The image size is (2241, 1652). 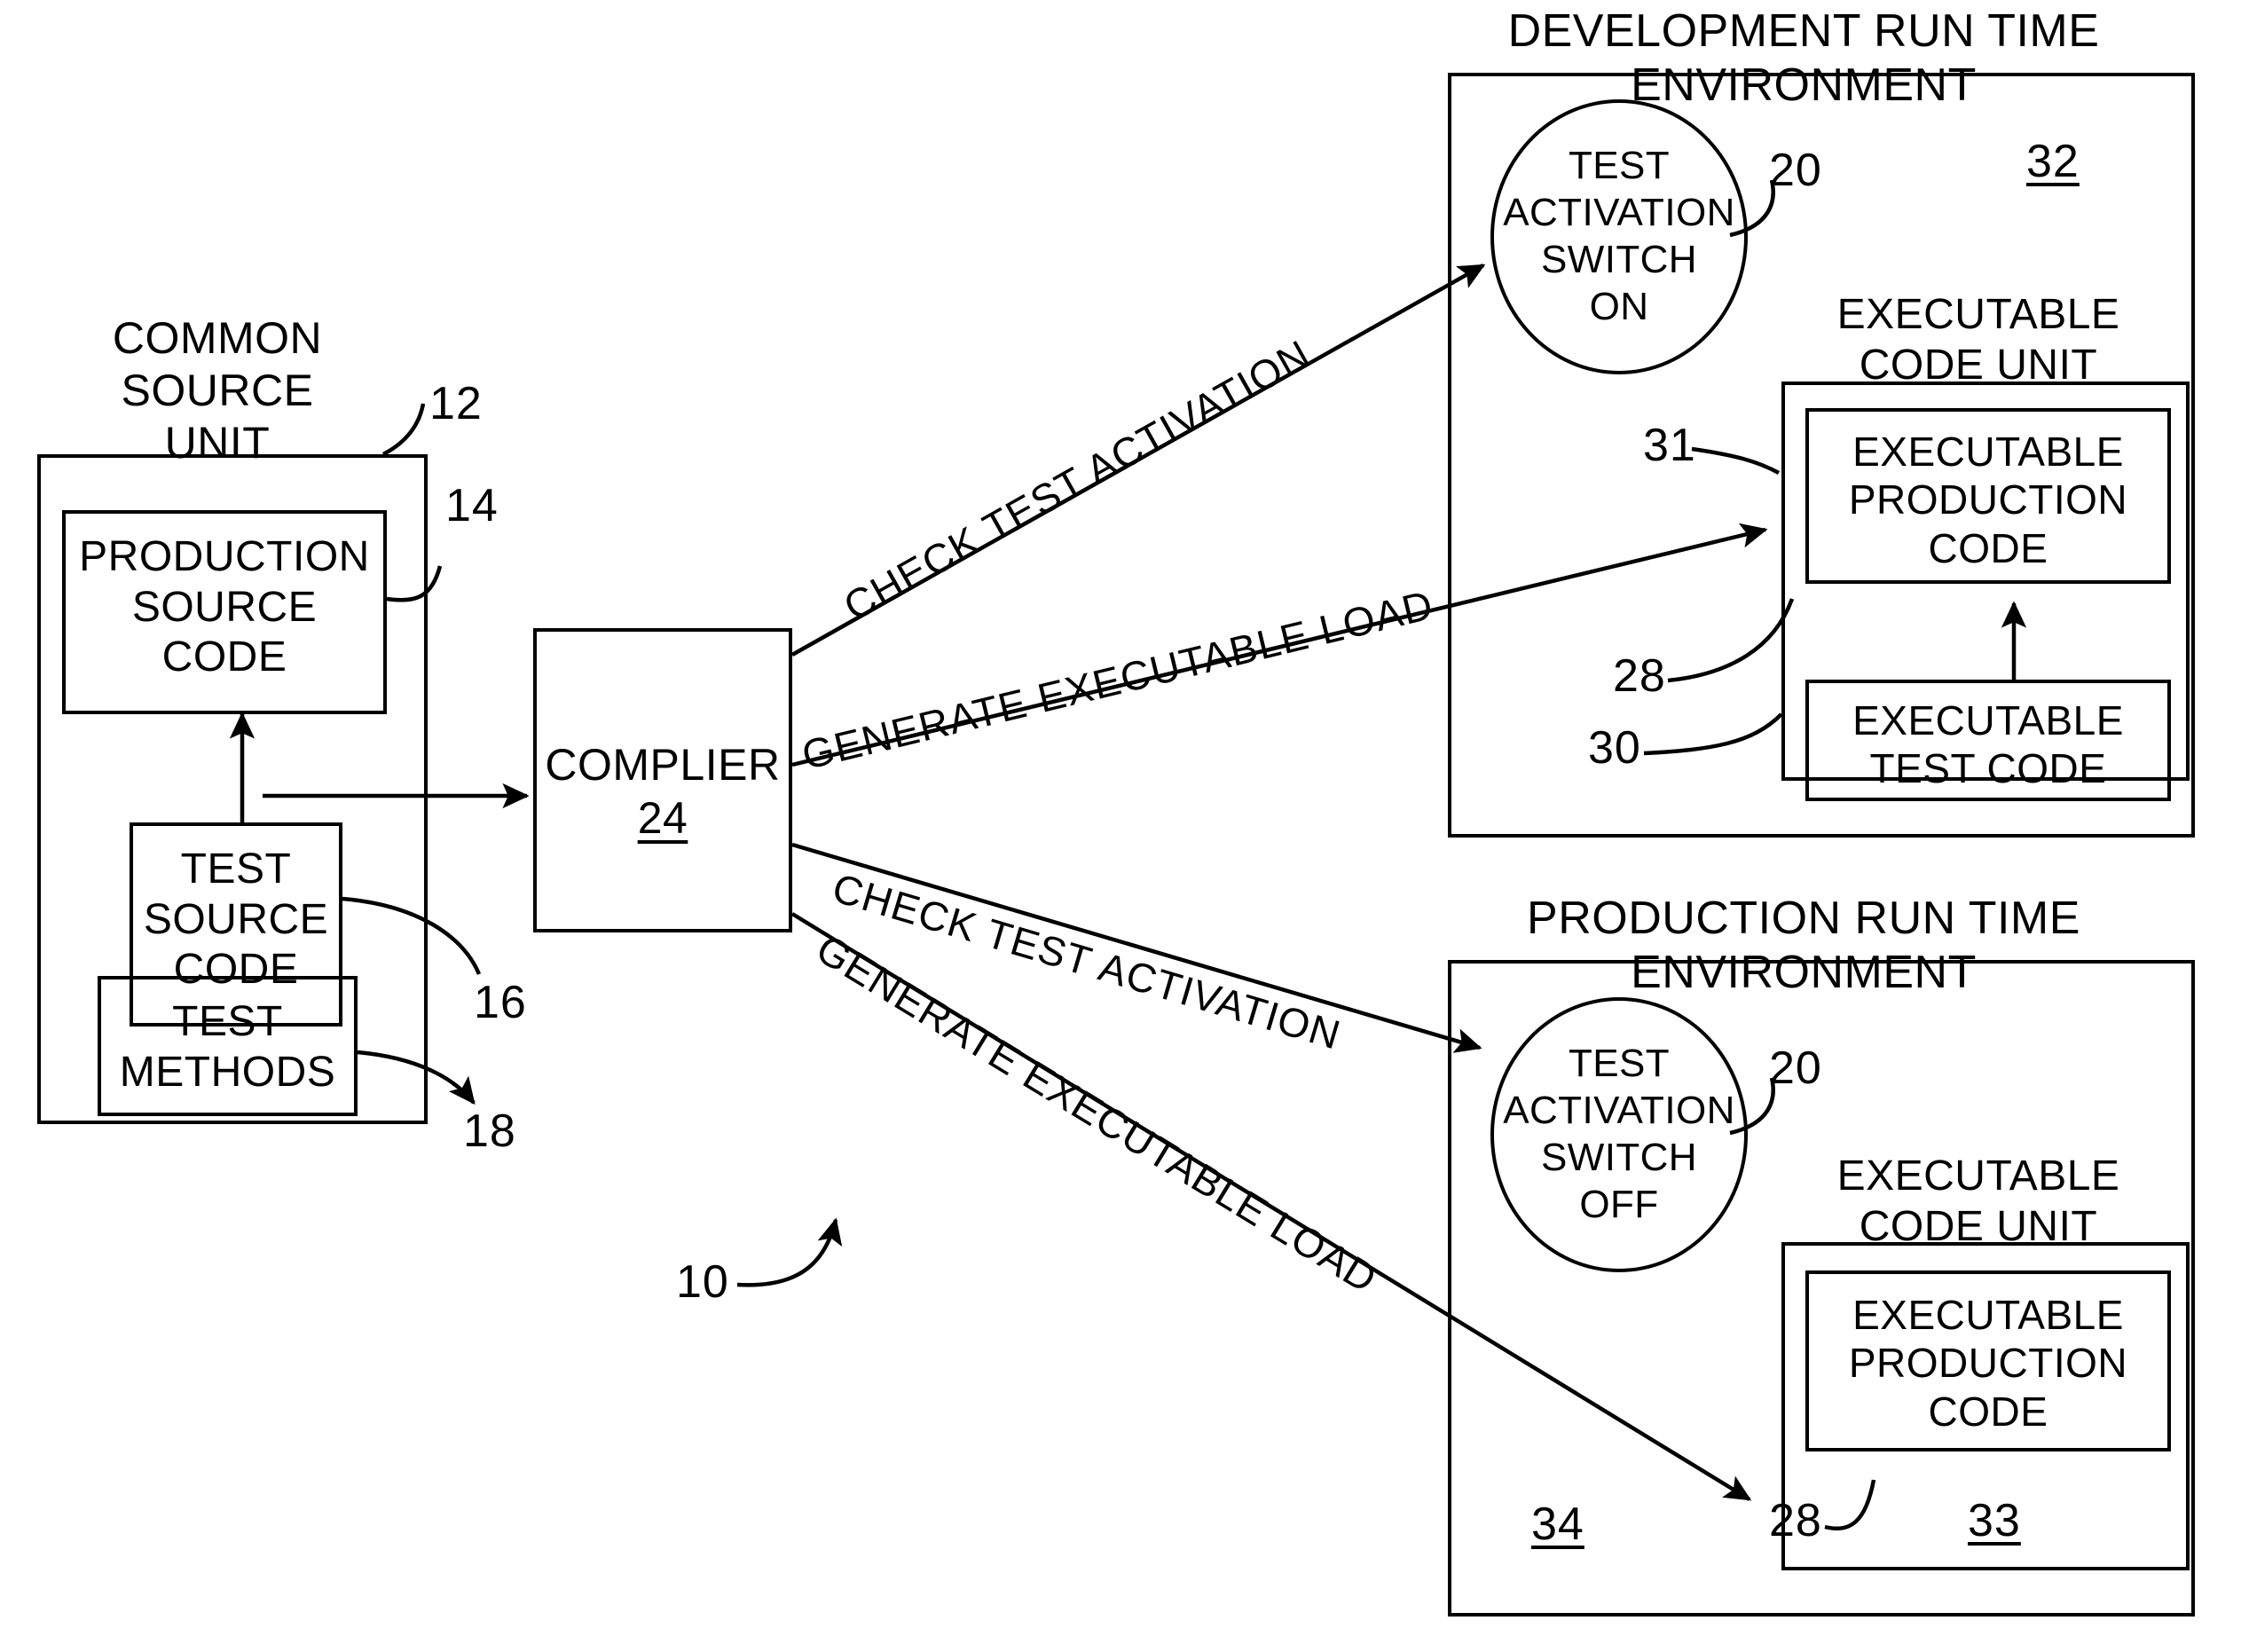 I want to click on arrow-label-check-test-activation-prod: CHECK TEST ACTIVATION, so click(x=1087, y=961).